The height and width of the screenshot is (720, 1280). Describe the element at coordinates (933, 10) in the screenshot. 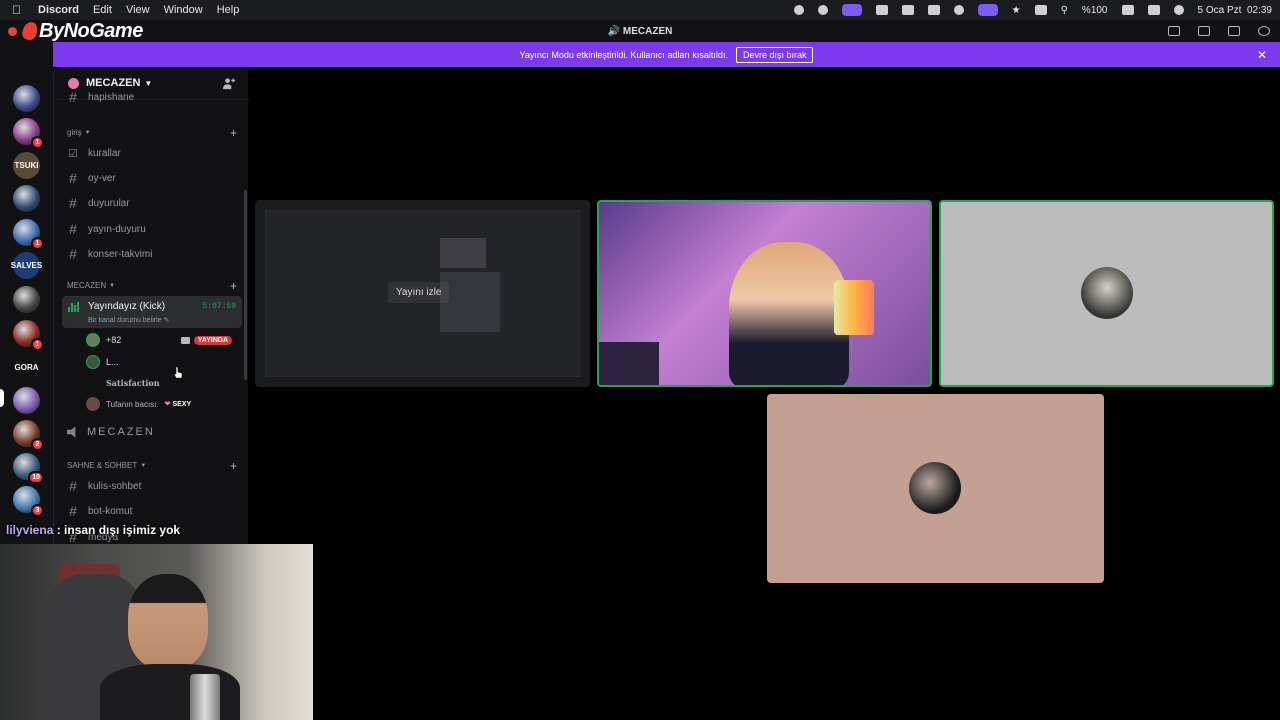

I see `clipboard-icon` at that location.